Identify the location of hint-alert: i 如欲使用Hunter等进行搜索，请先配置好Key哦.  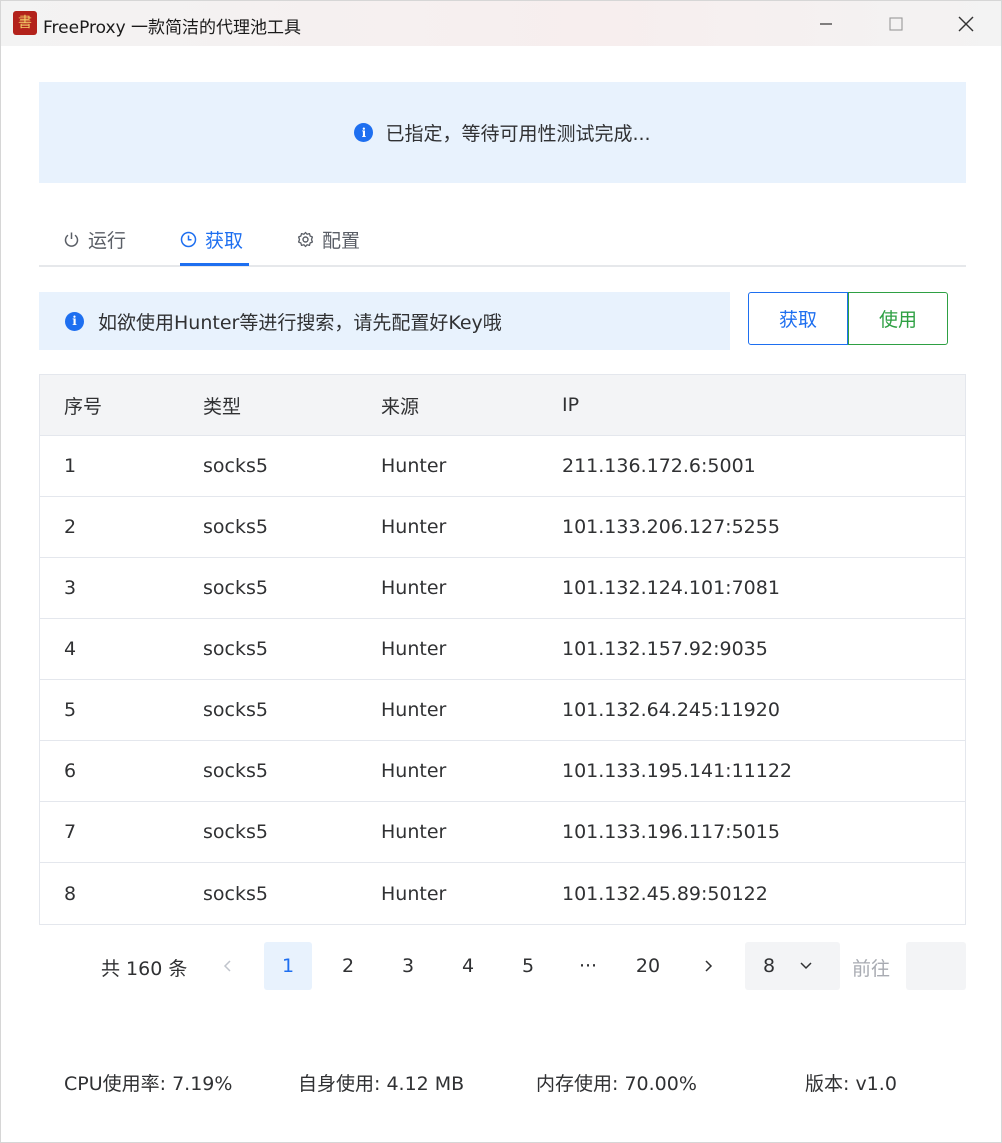
(384, 321).